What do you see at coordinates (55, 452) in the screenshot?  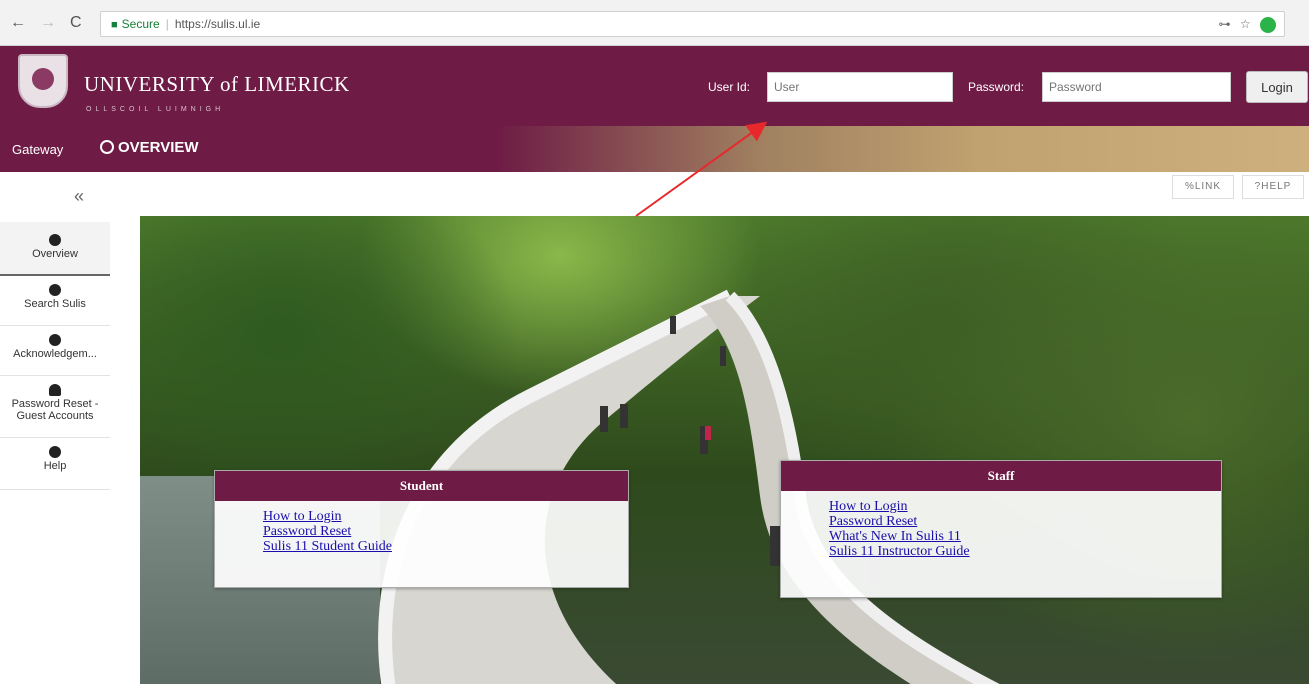 I see `question-icon` at bounding box center [55, 452].